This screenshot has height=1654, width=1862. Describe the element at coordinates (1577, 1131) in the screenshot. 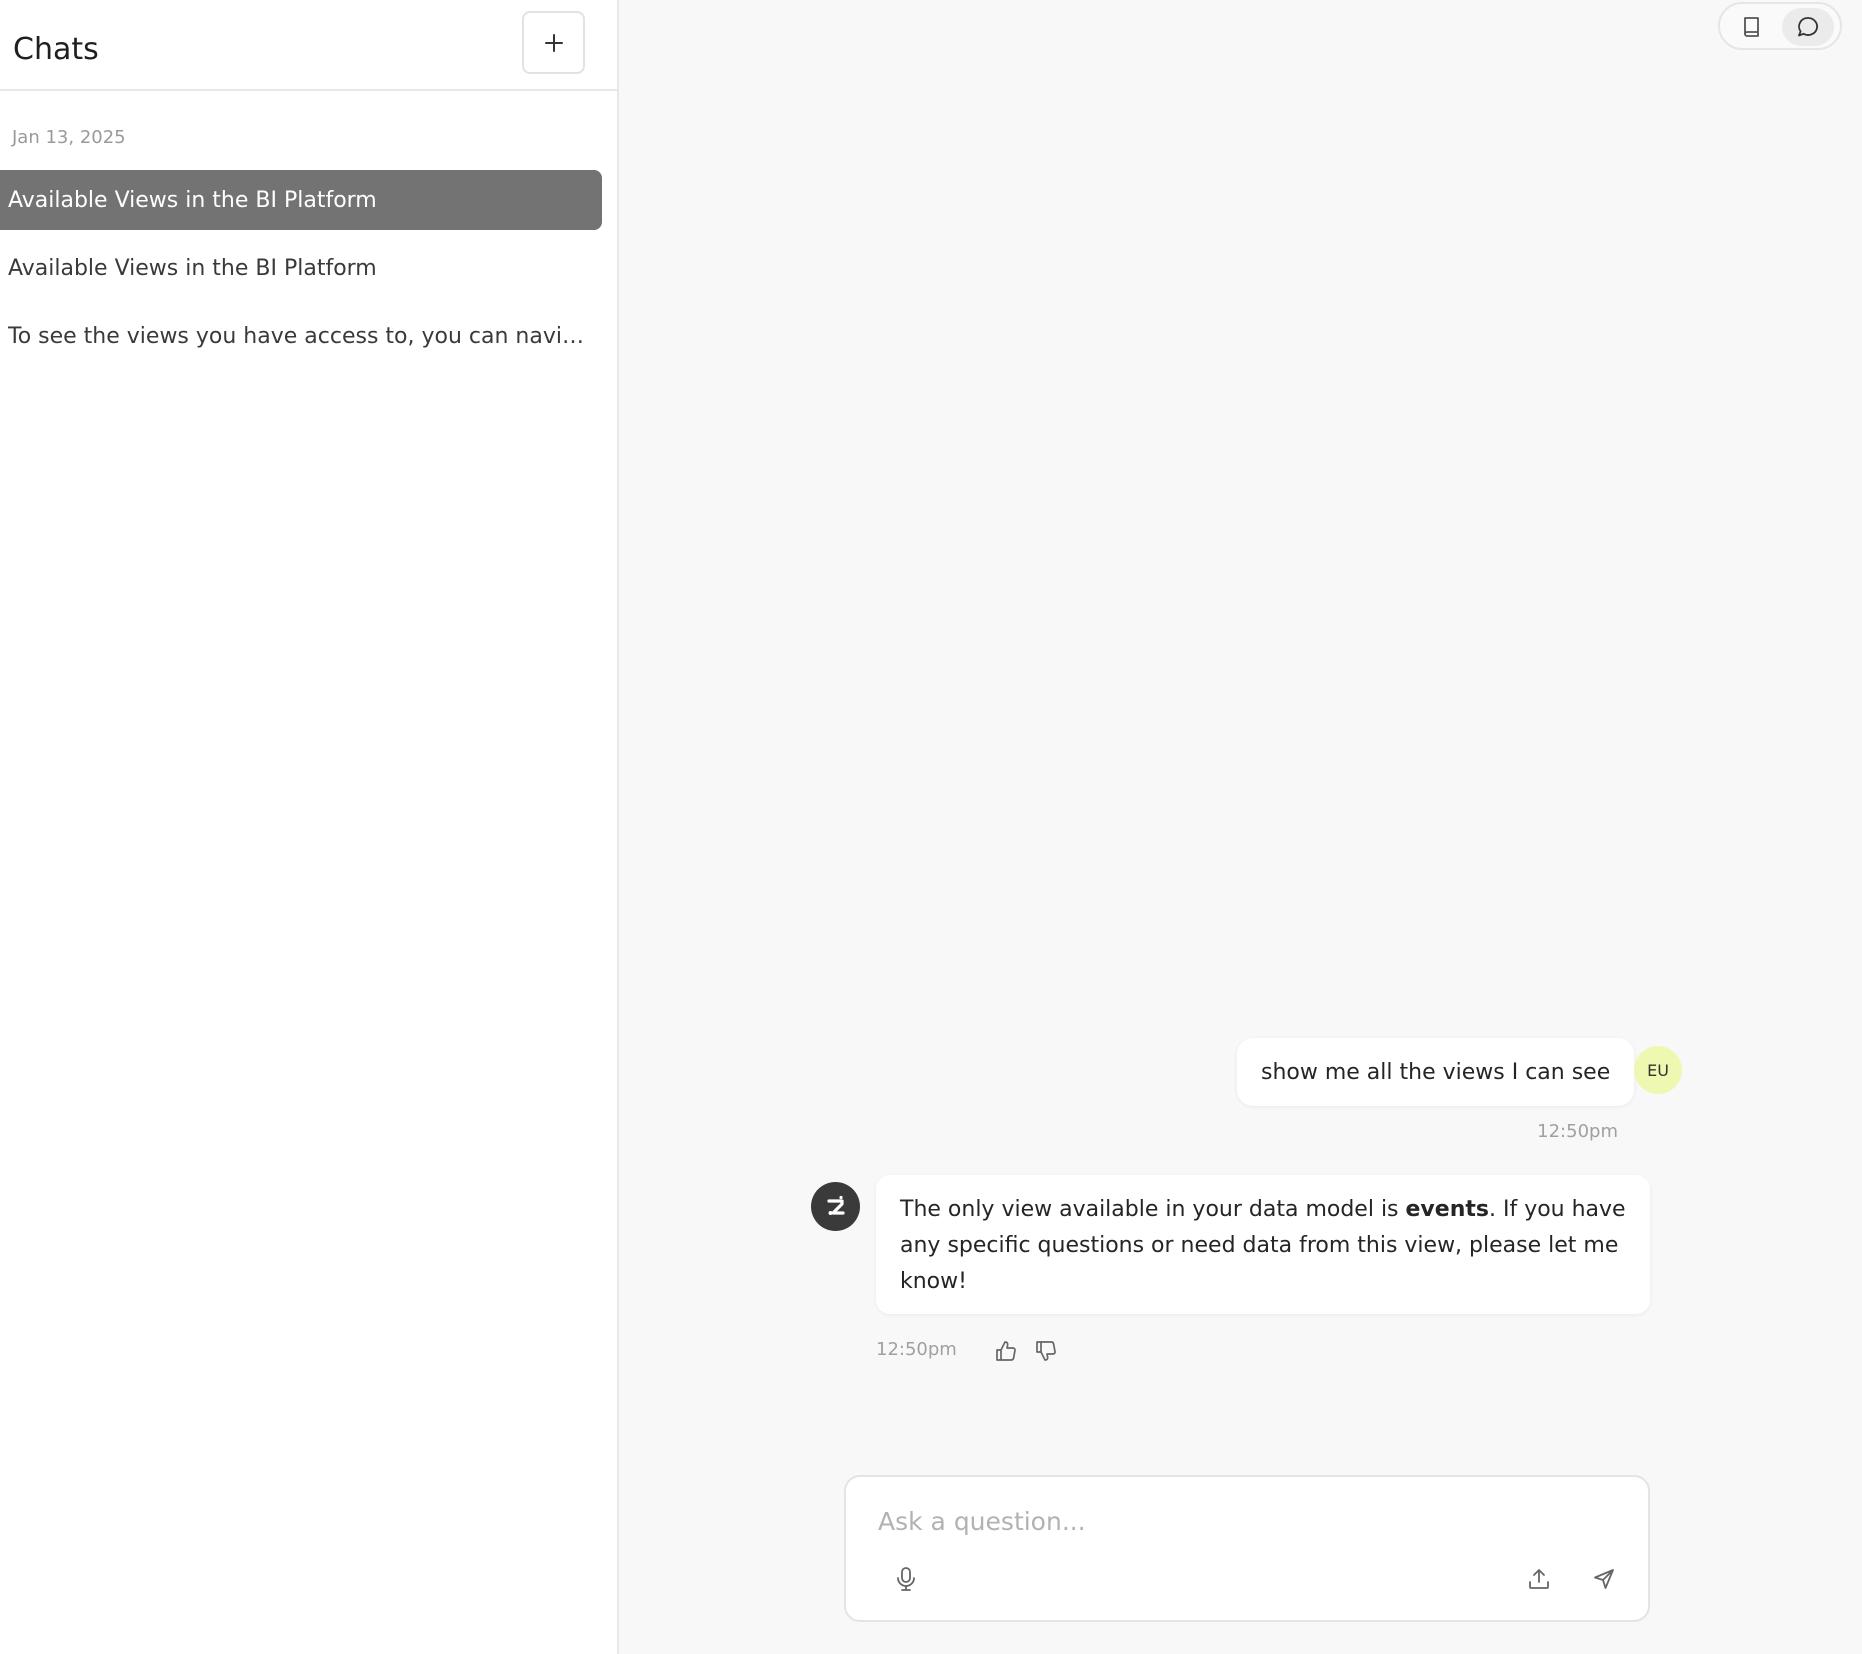

I see `user-message-time: 12:50pm` at that location.